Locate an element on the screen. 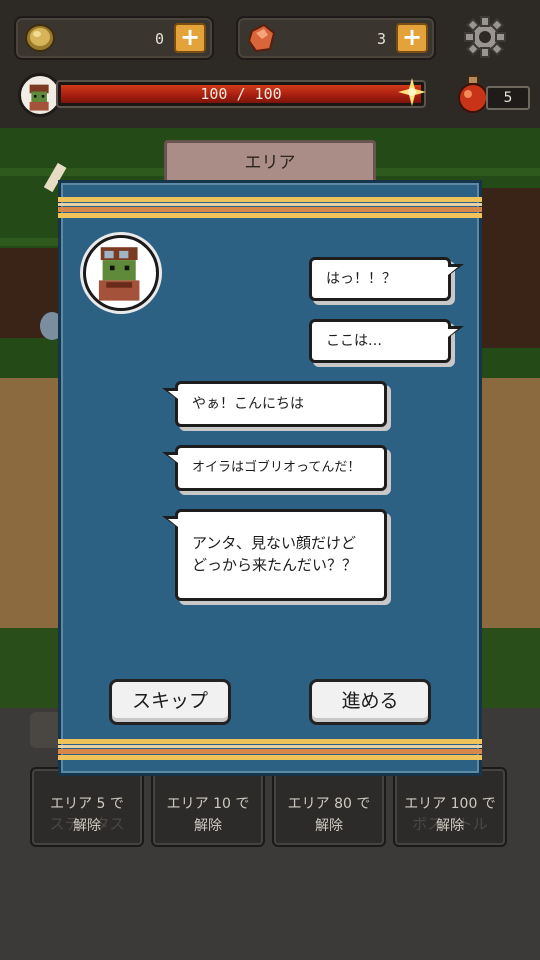 The height and width of the screenshot is (960, 540). skip-button: スキップ is located at coordinates (170, 702).